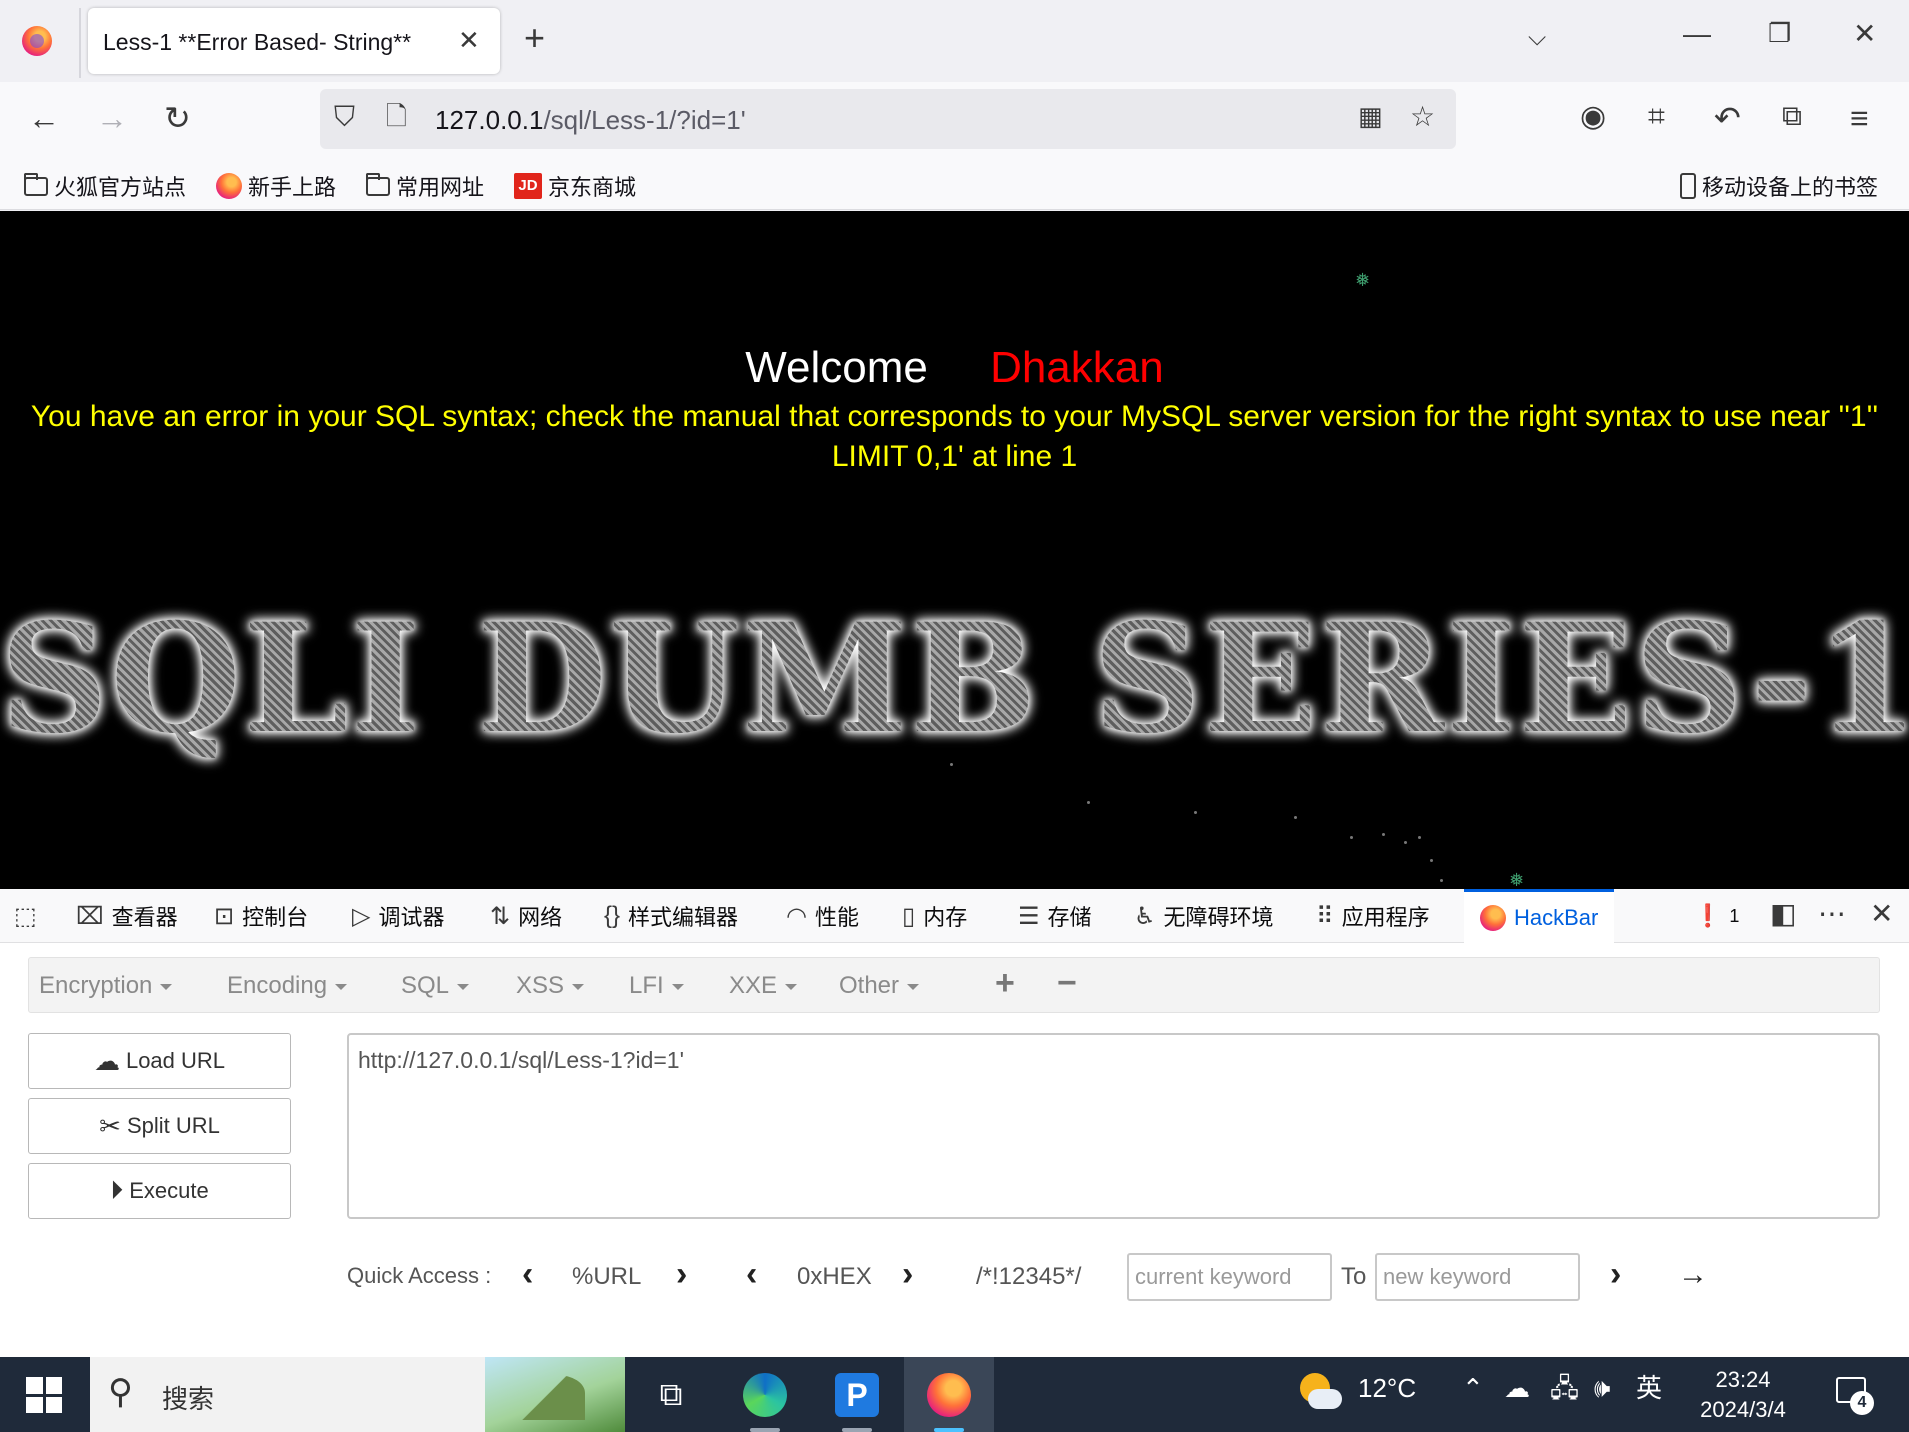 This screenshot has height=1432, width=1909. I want to click on ime-indicator: 英, so click(1649, 1388).